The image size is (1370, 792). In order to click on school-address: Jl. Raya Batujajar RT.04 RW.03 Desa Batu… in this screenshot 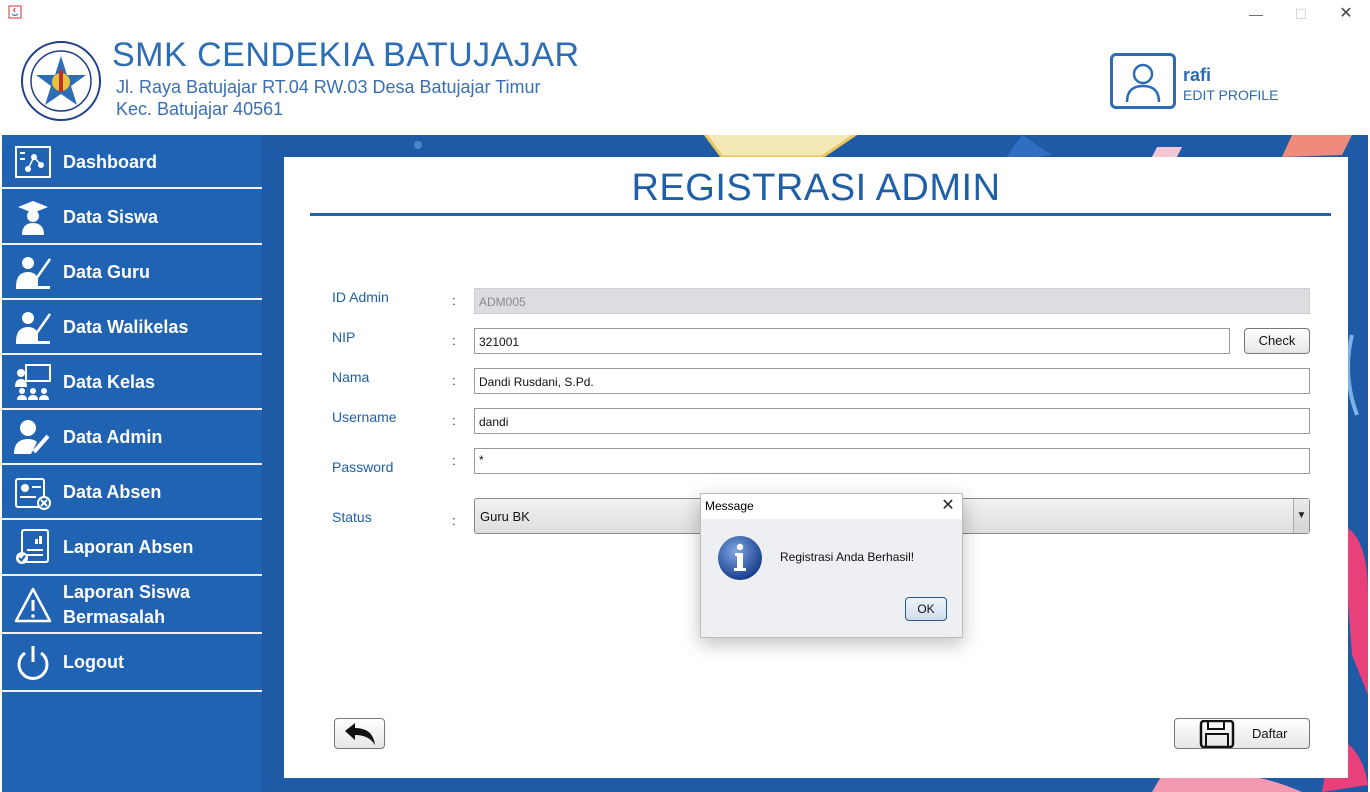, I will do `click(328, 98)`.